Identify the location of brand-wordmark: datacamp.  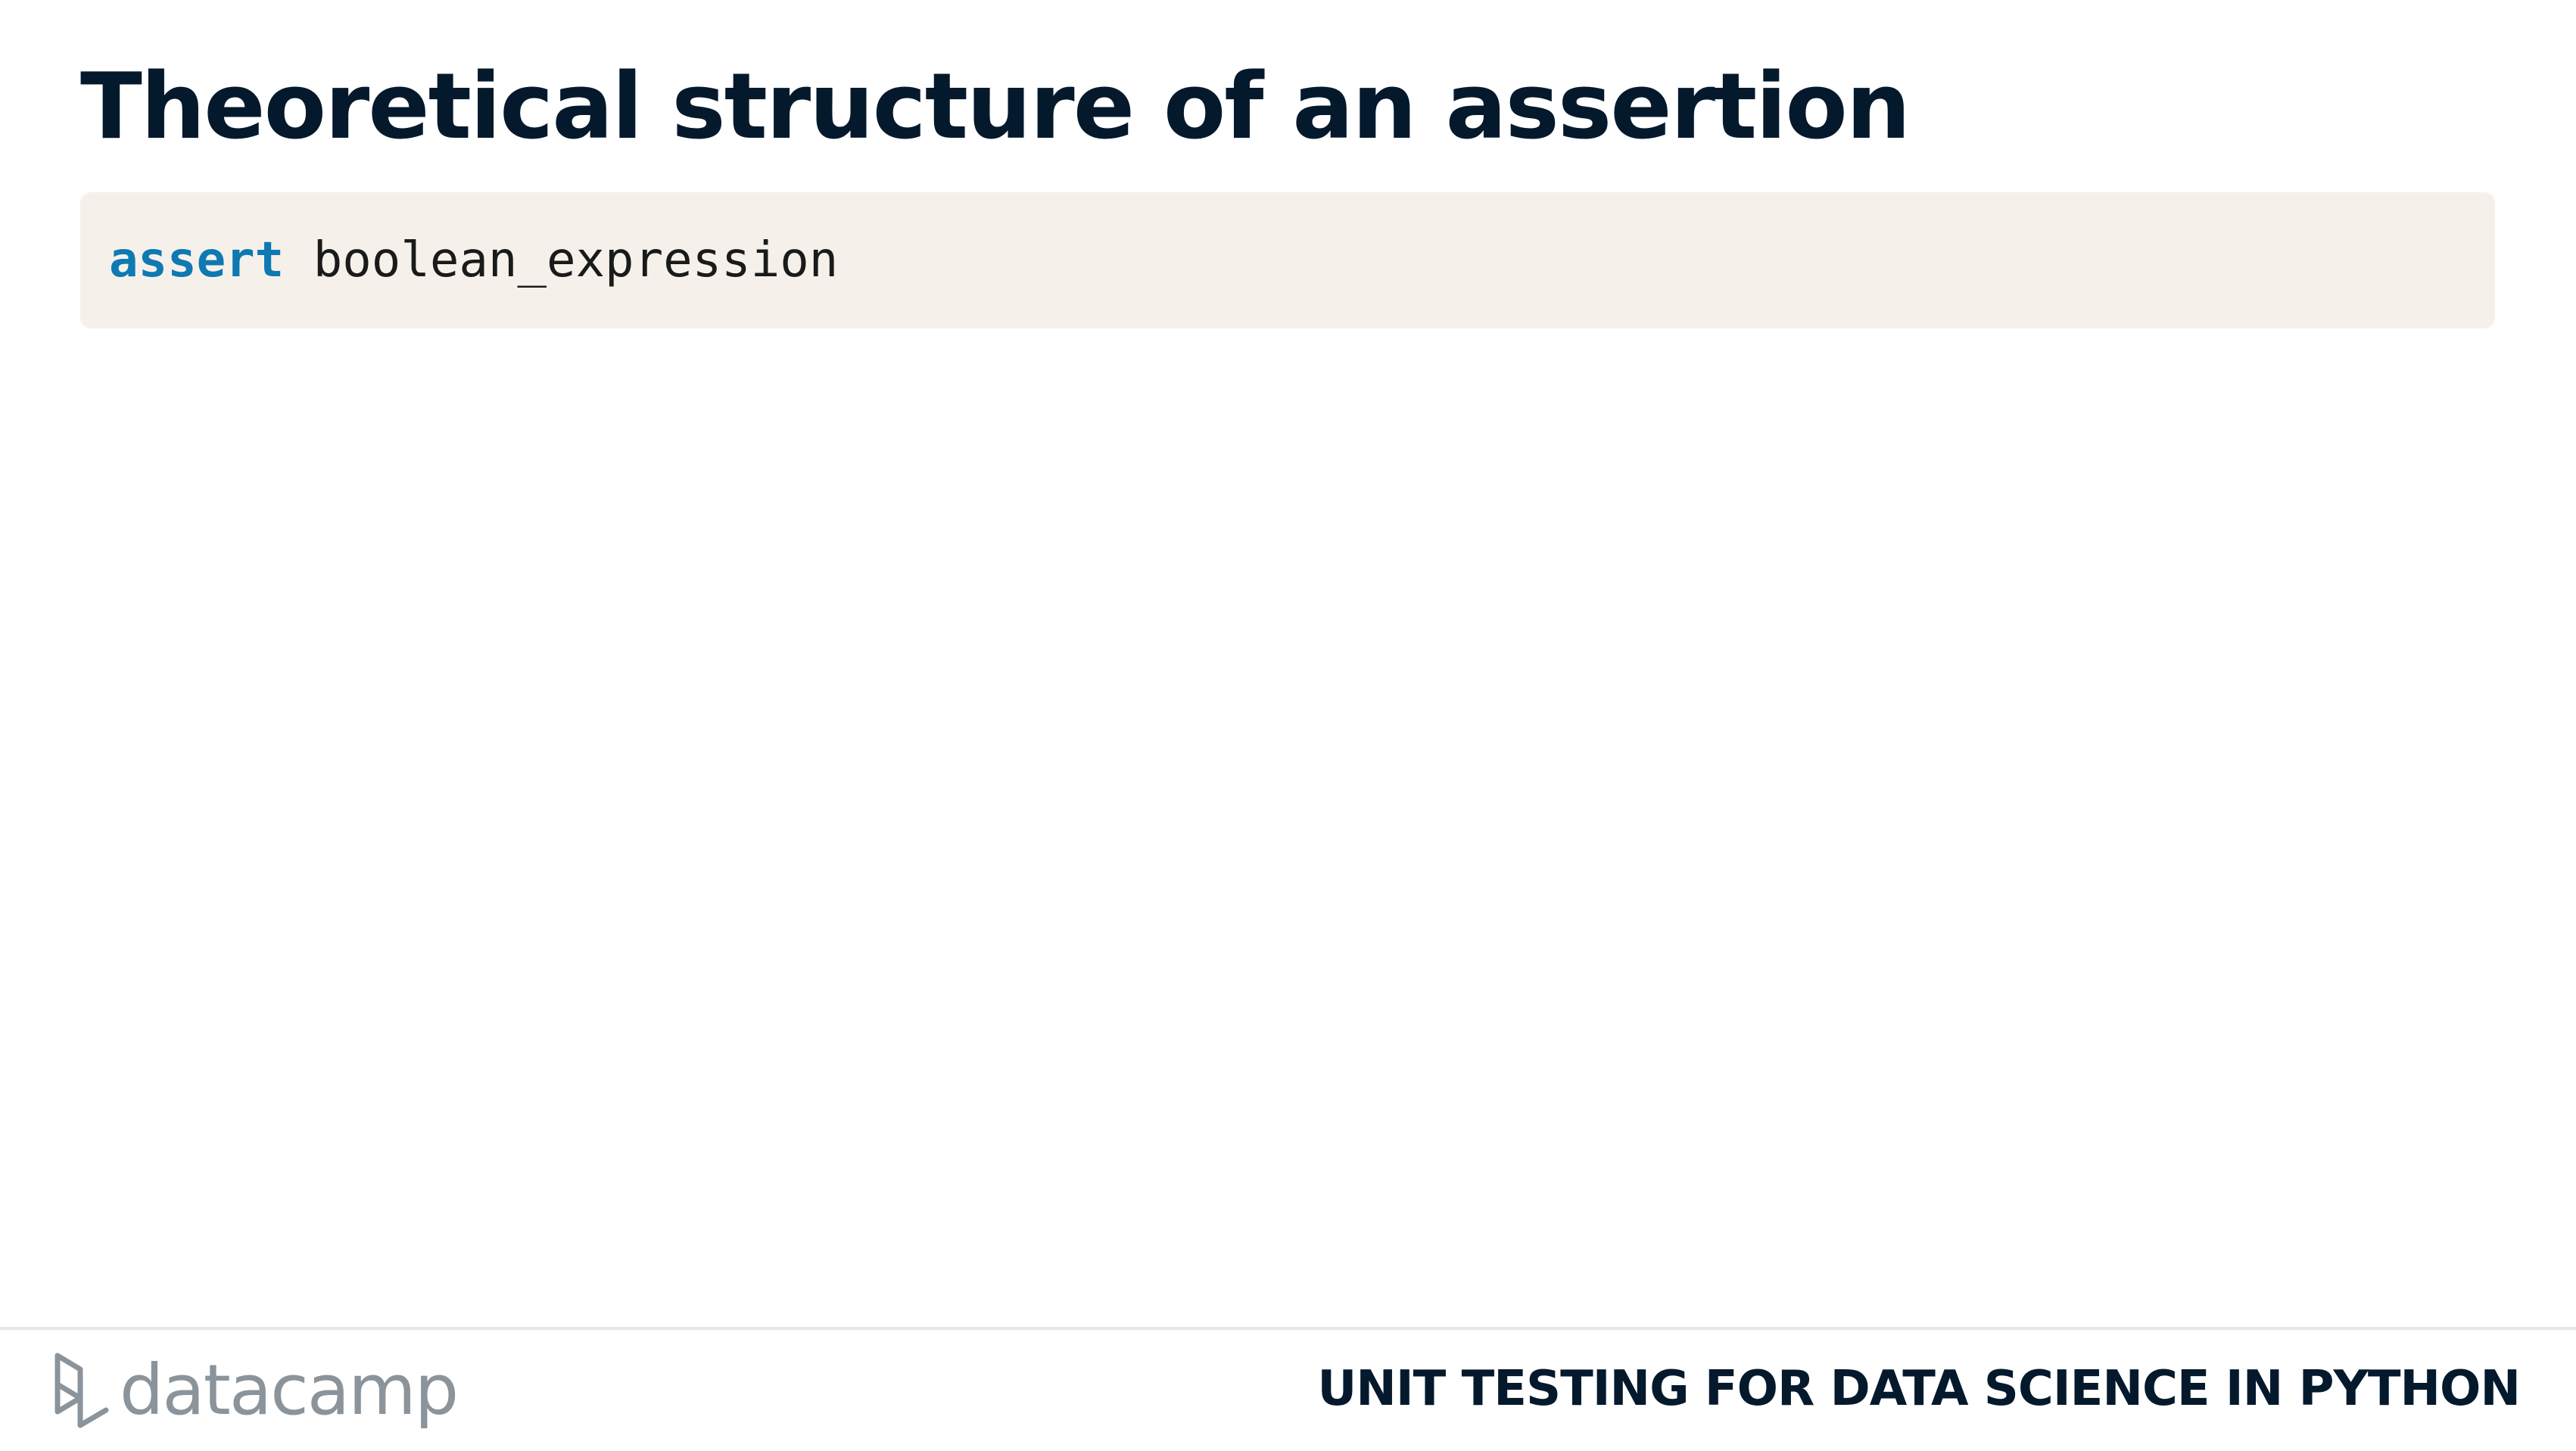
(289, 1390).